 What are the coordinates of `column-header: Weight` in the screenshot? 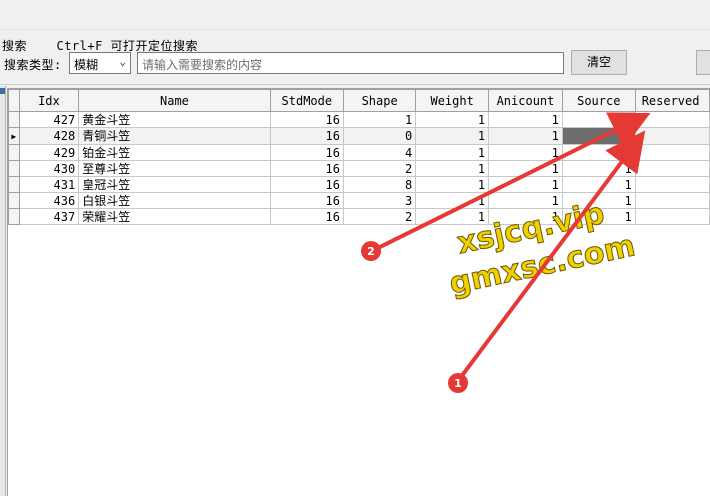 It's located at (452, 100).